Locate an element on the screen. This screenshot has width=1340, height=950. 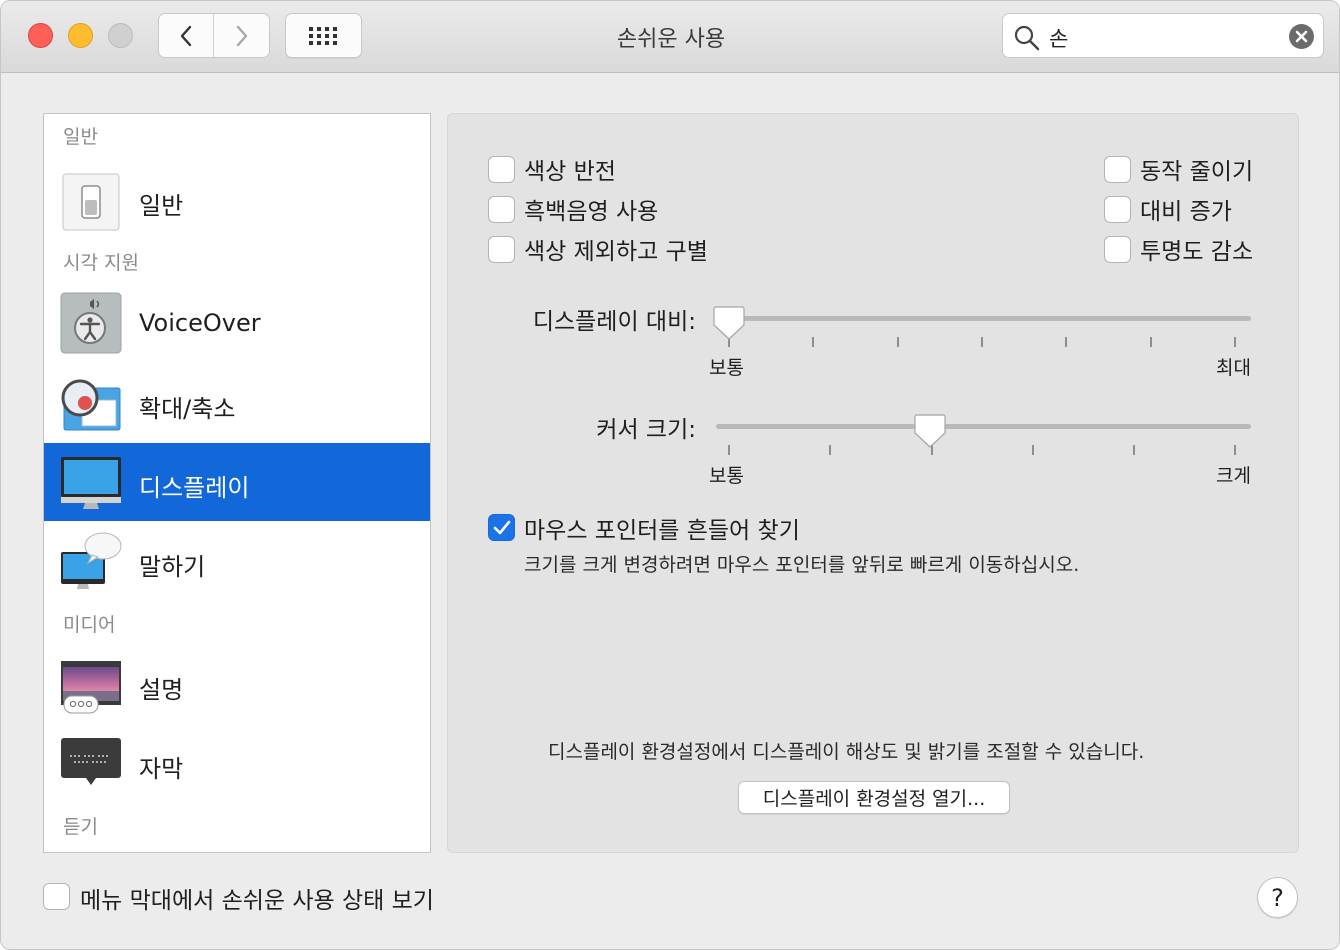
clear-search-button is located at coordinates (1301, 36).